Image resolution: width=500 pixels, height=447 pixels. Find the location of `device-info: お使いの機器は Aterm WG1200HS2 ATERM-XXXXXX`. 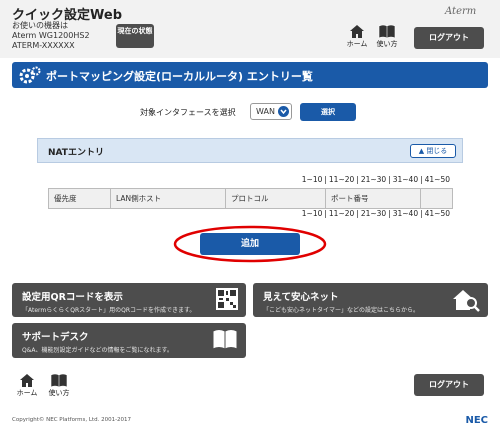

device-info: お使いの機器は Aterm WG1200HS2 ATERM-XXXXXX is located at coordinates (51, 36).